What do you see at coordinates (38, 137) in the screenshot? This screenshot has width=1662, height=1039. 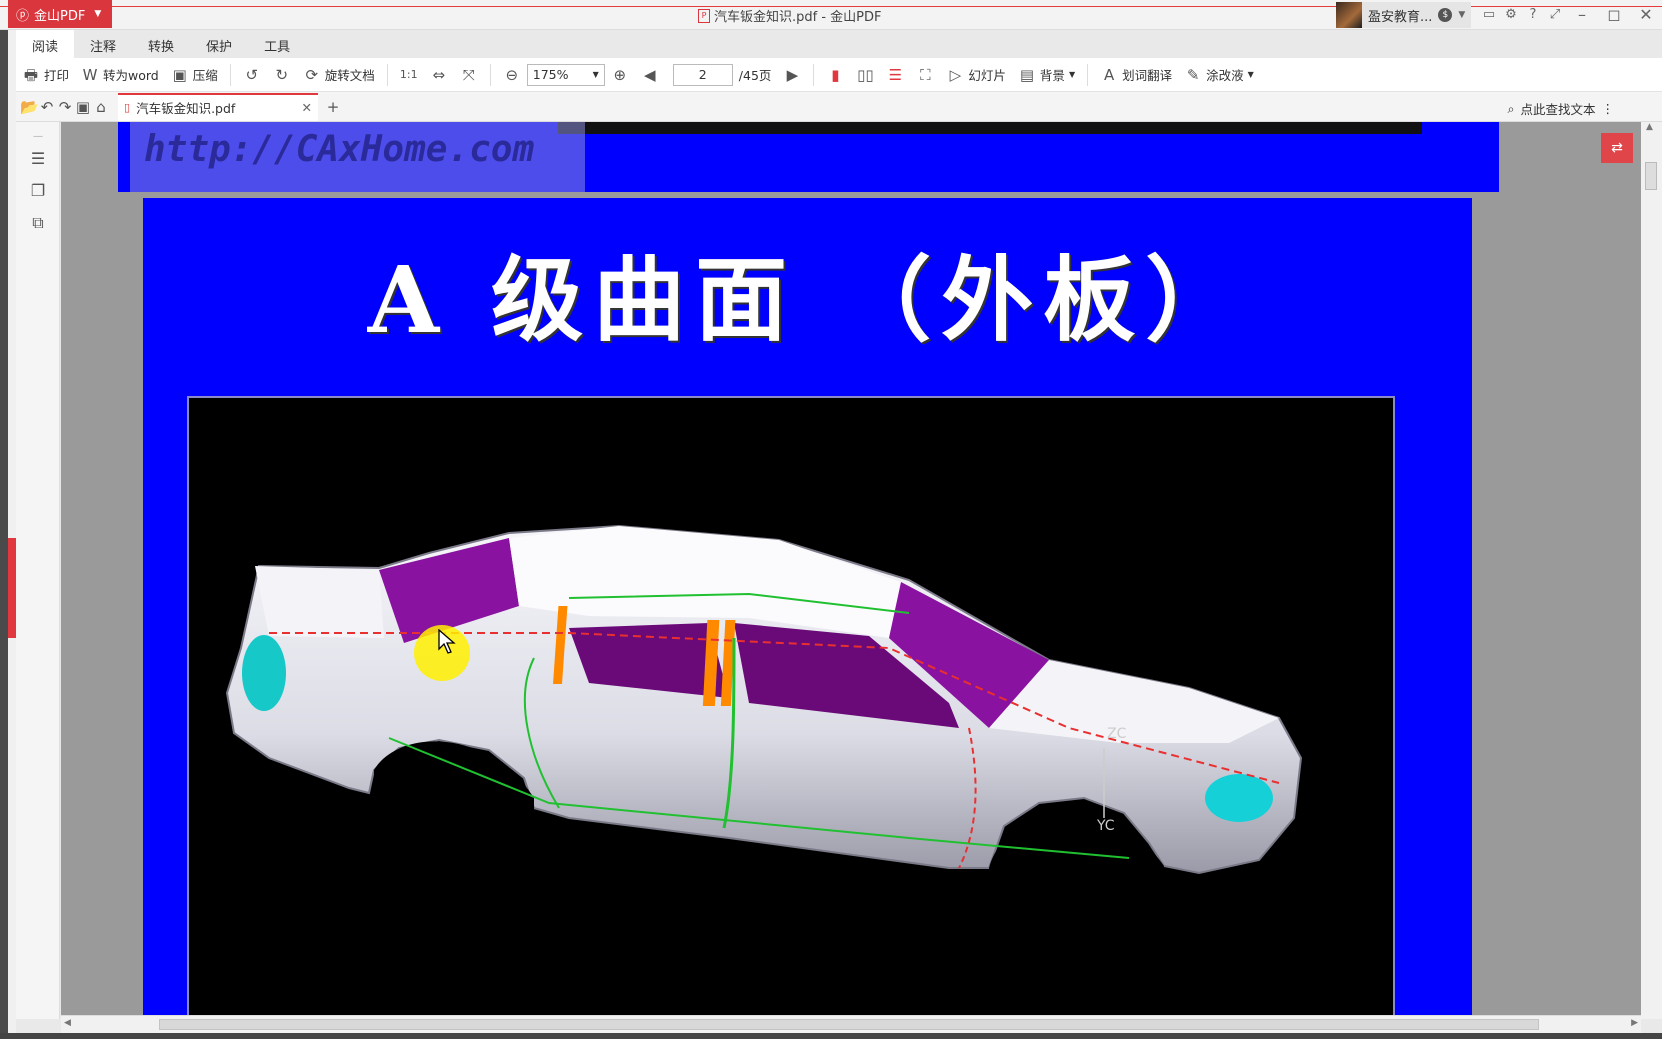 I see `collapse-handle-icon: —` at bounding box center [38, 137].